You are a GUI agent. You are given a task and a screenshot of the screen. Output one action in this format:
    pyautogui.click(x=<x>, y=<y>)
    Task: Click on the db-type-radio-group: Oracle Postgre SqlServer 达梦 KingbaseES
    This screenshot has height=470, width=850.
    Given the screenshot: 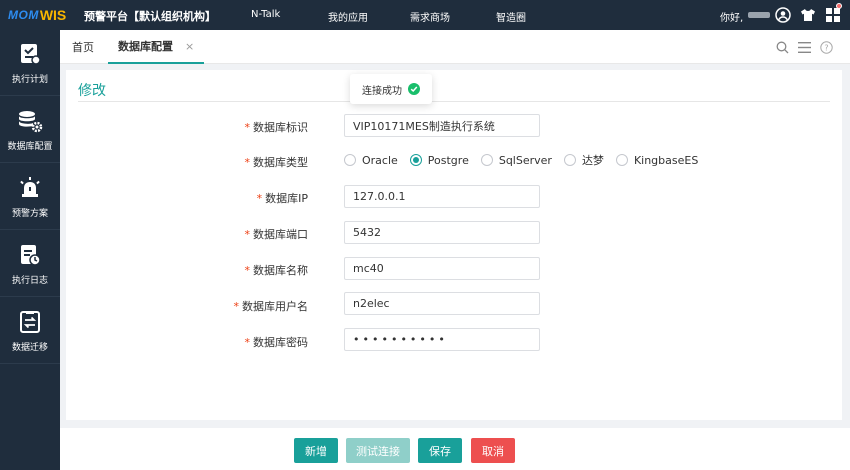 What is the action you would take?
    pyautogui.click(x=527, y=160)
    